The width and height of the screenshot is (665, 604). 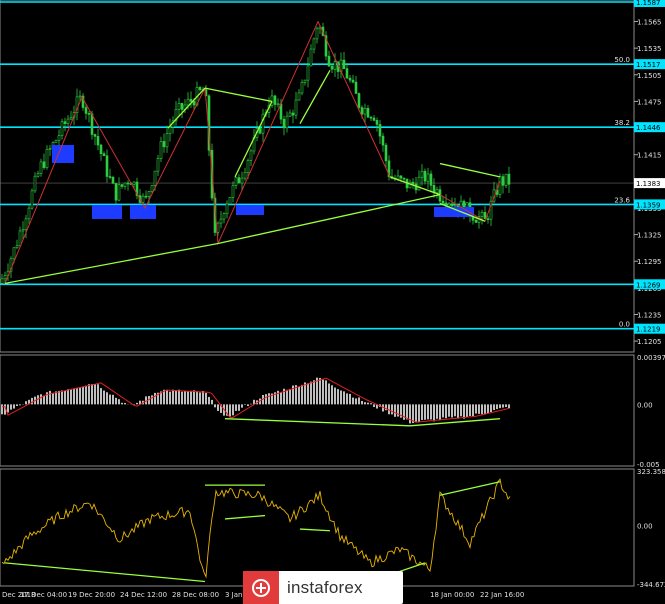 I want to click on cci-panel, so click(x=256, y=530).